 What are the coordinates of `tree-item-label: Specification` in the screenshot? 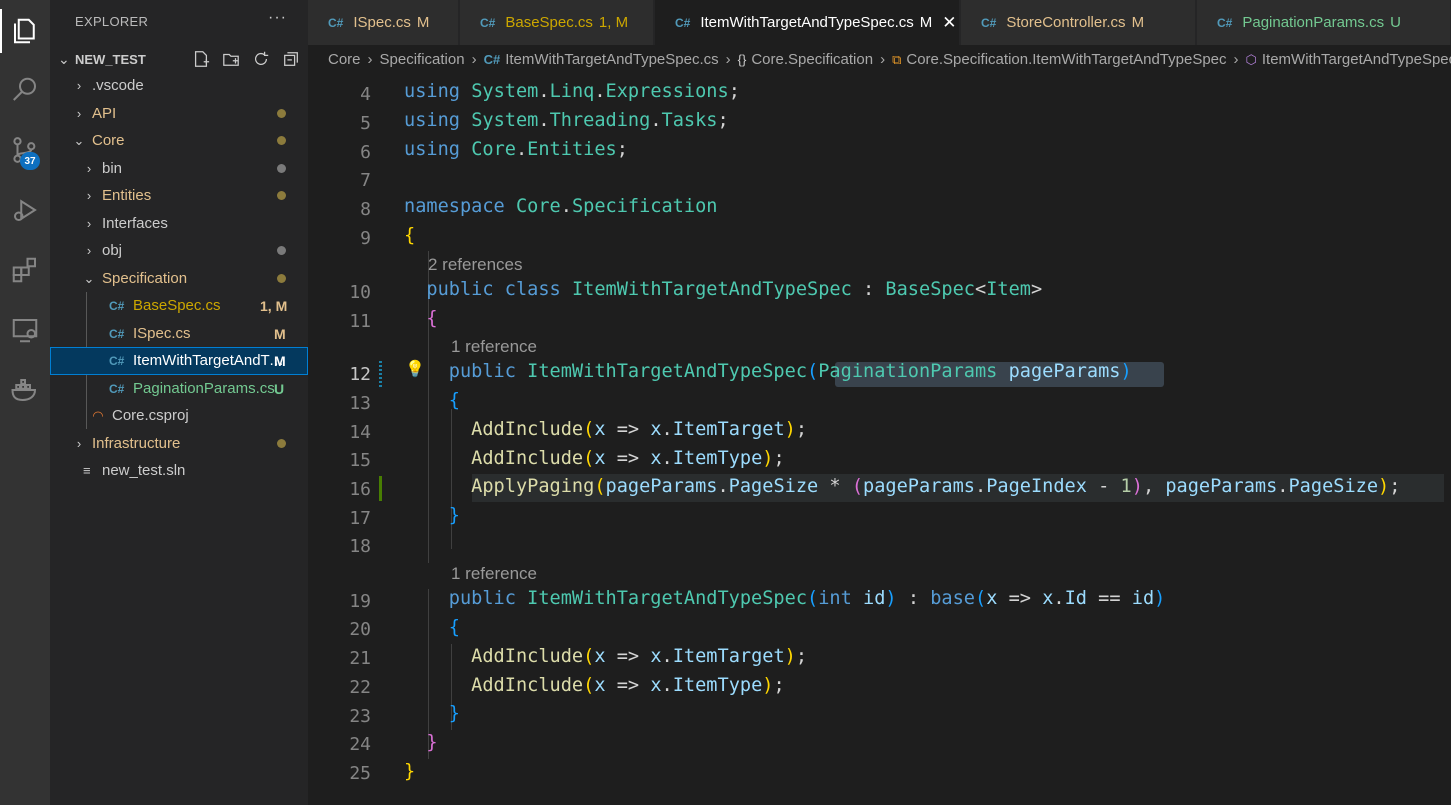 It's located at (145, 279).